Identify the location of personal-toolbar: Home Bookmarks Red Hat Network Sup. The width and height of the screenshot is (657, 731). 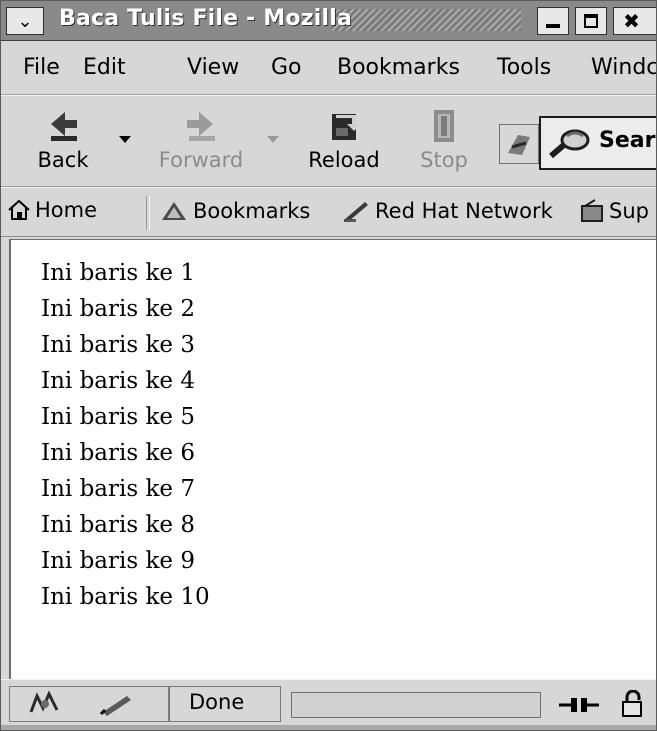
(328, 212).